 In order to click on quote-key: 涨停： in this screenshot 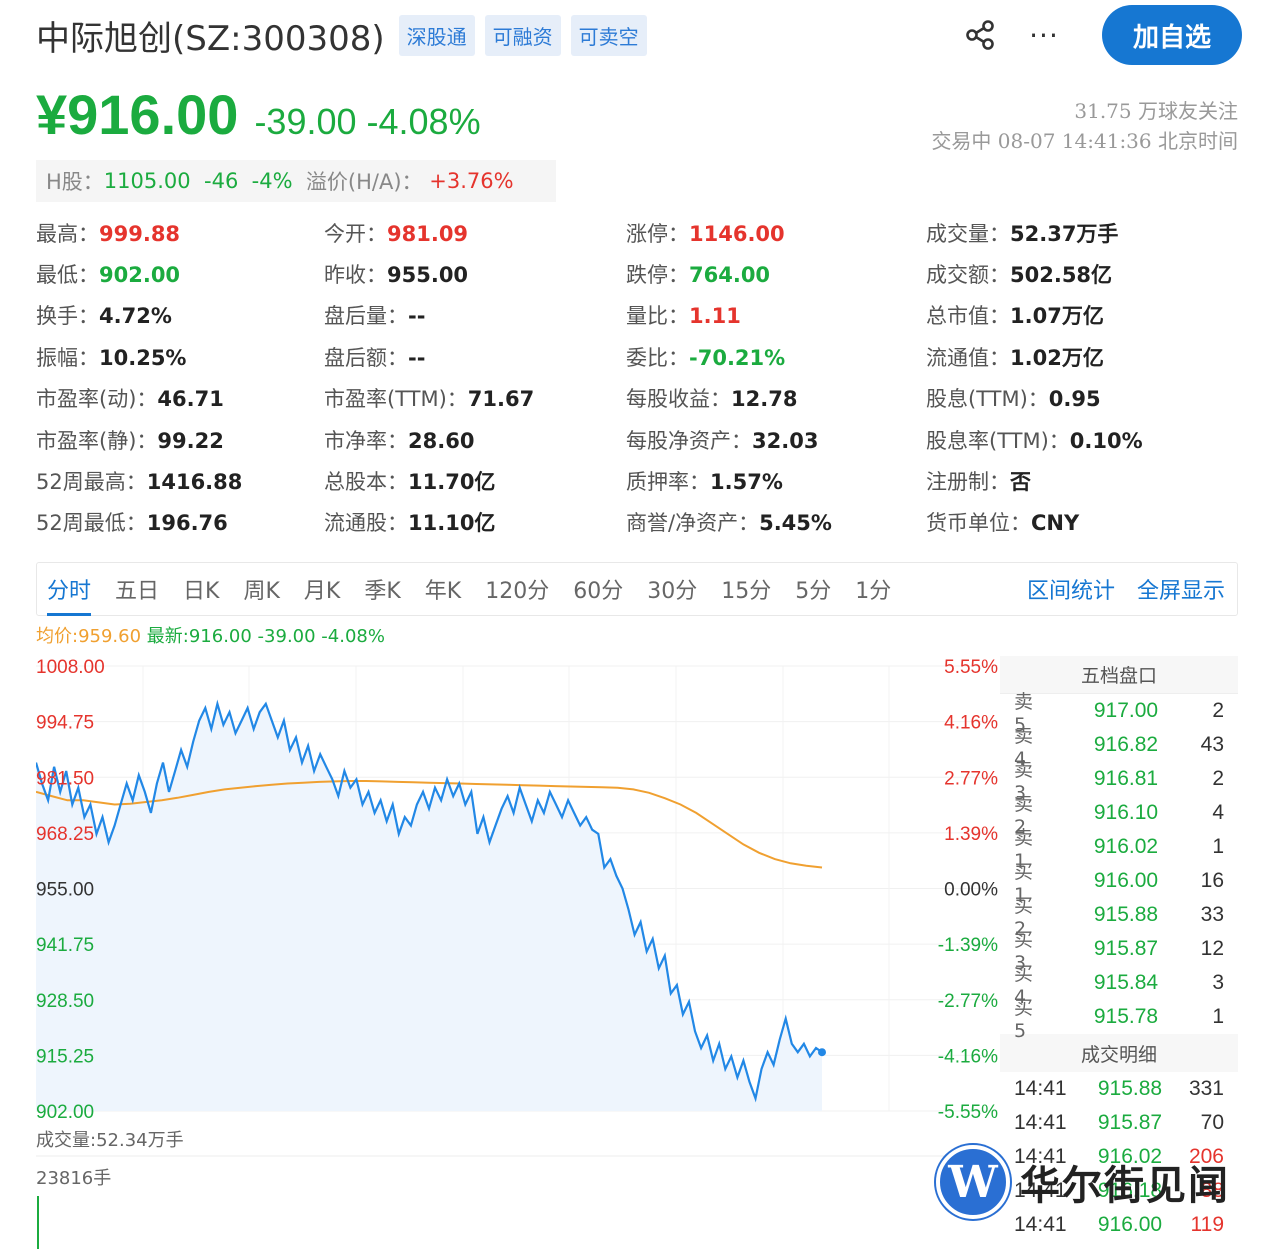, I will do `click(657, 233)`.